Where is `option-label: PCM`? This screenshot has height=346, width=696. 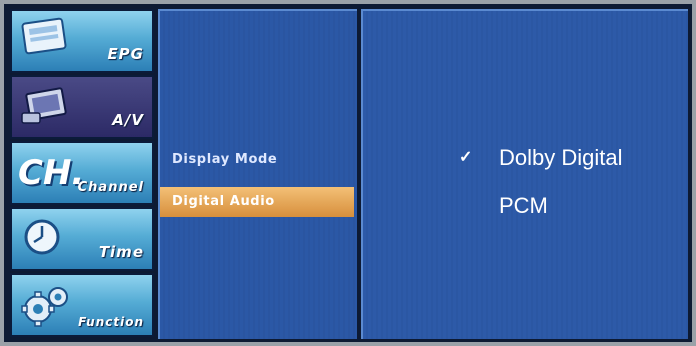
option-label: PCM is located at coordinates (523, 205).